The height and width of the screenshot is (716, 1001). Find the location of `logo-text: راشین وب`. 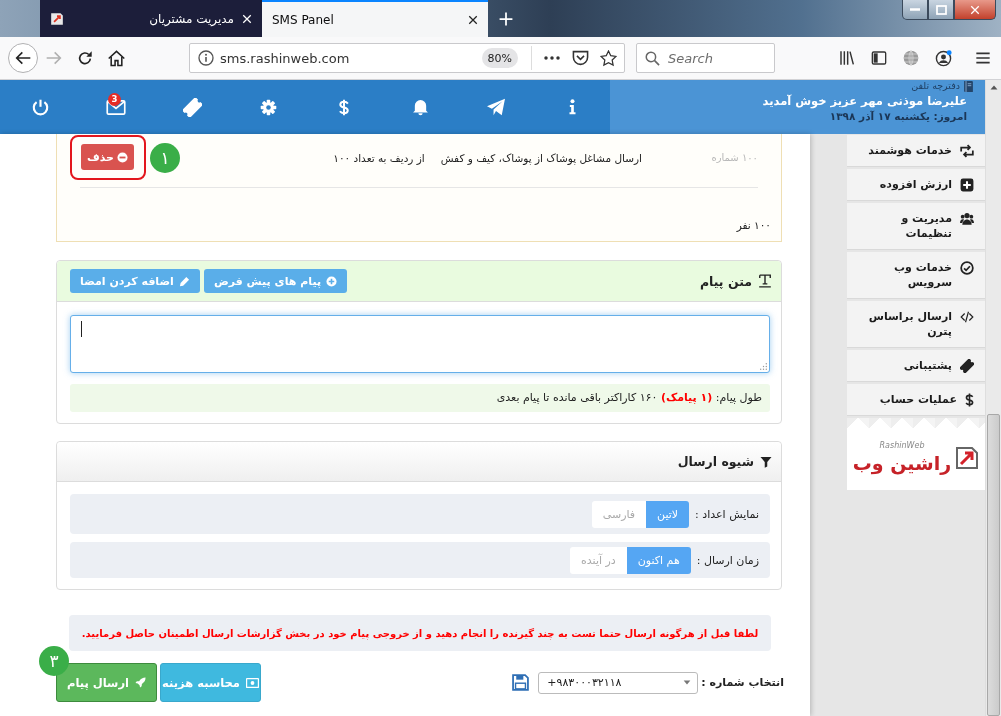

logo-text: راشین وب is located at coordinates (902, 463).